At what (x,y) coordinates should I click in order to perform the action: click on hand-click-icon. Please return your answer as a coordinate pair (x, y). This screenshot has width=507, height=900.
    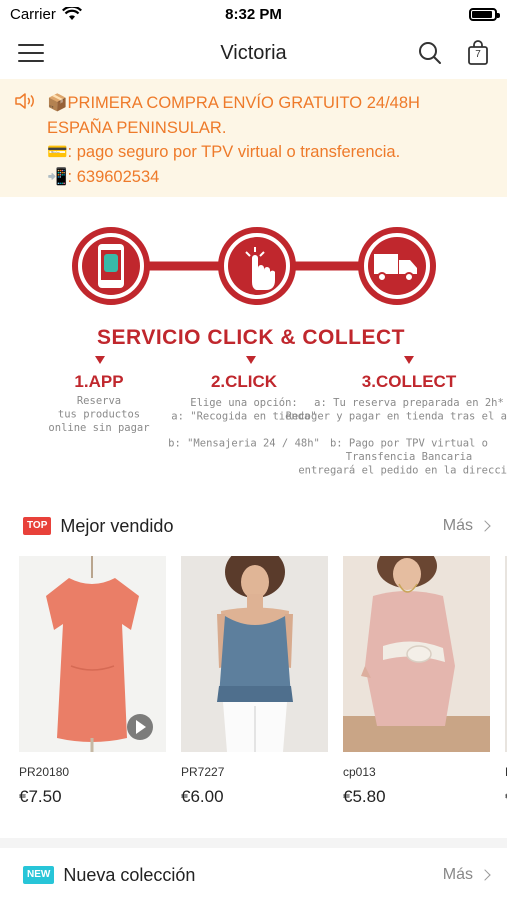
    Looking at the image, I should click on (257, 266).